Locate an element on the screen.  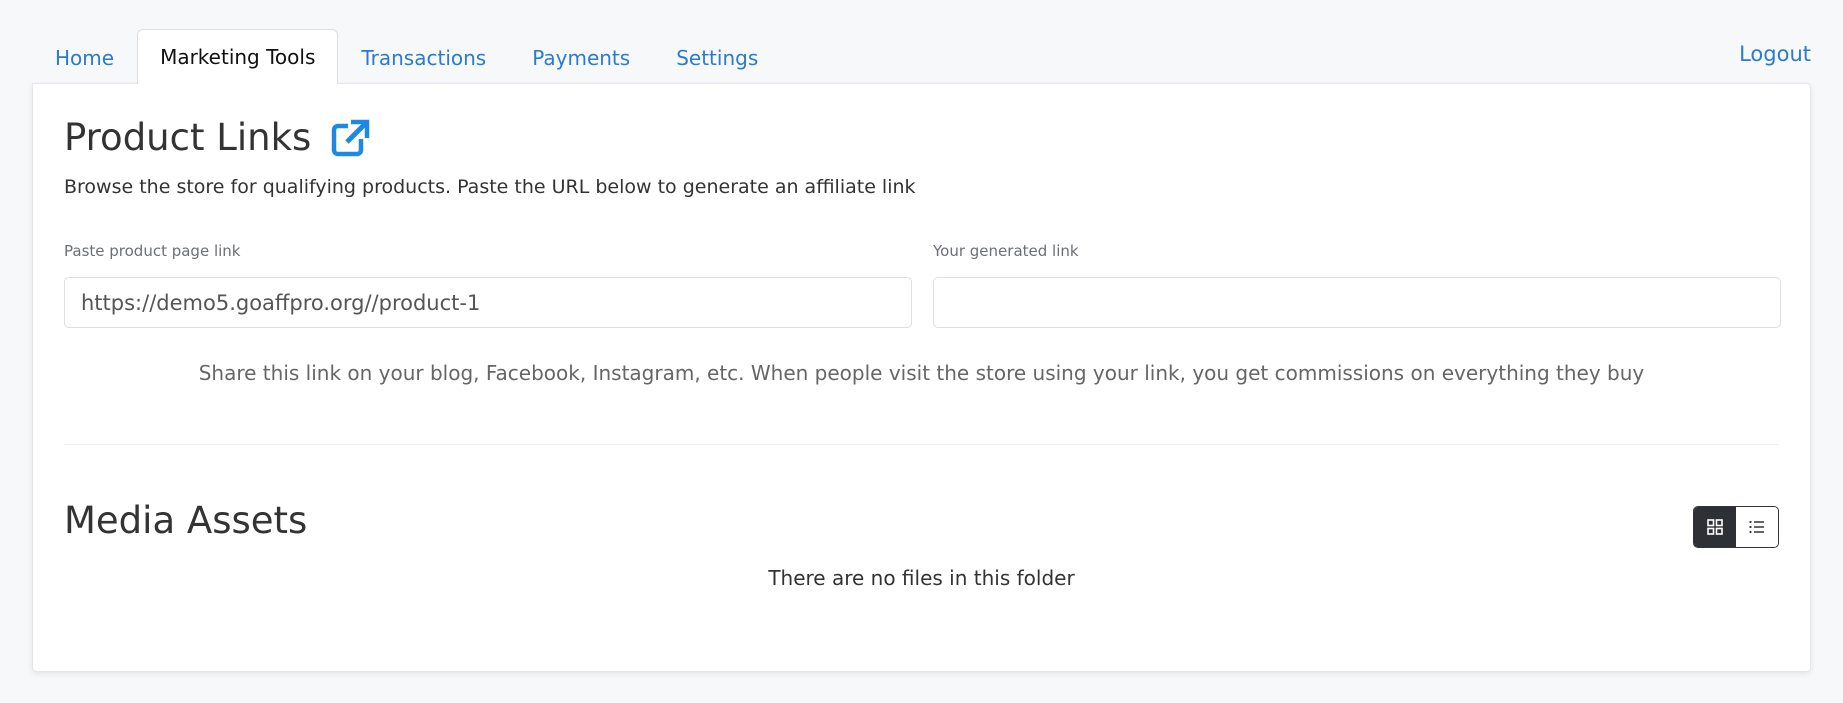
view-mode-toggle is located at coordinates (1736, 527).